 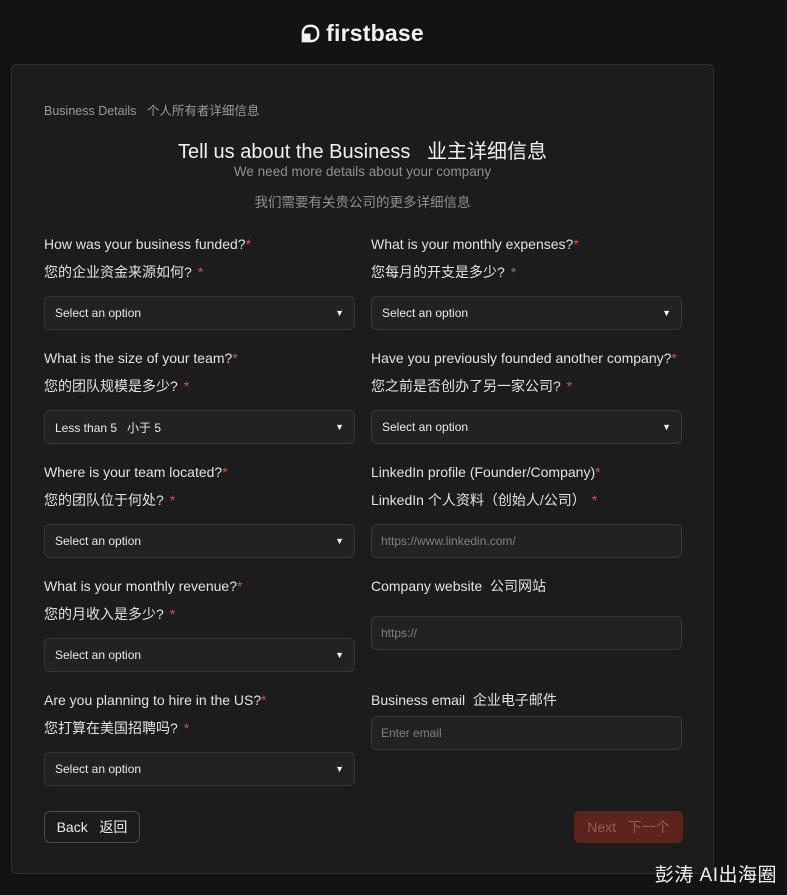 I want to click on hire-us-select: Select an option ▼, so click(x=199, y=769).